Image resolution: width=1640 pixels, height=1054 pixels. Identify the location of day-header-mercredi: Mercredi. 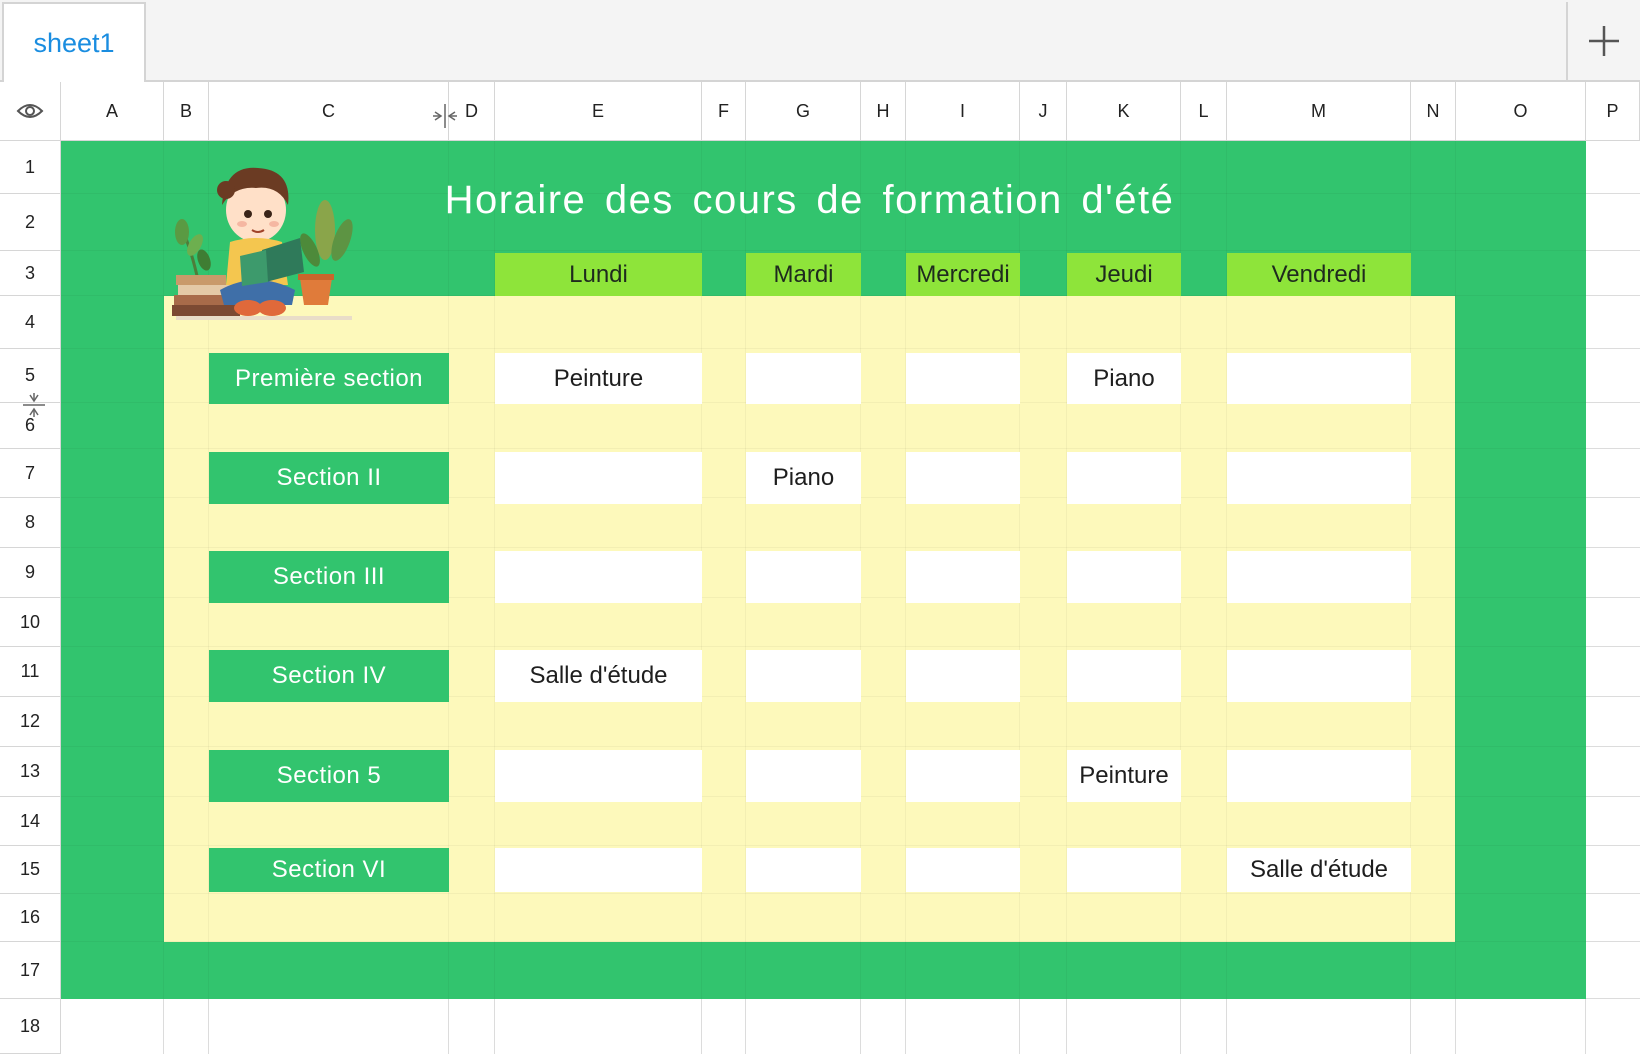
(963, 274).